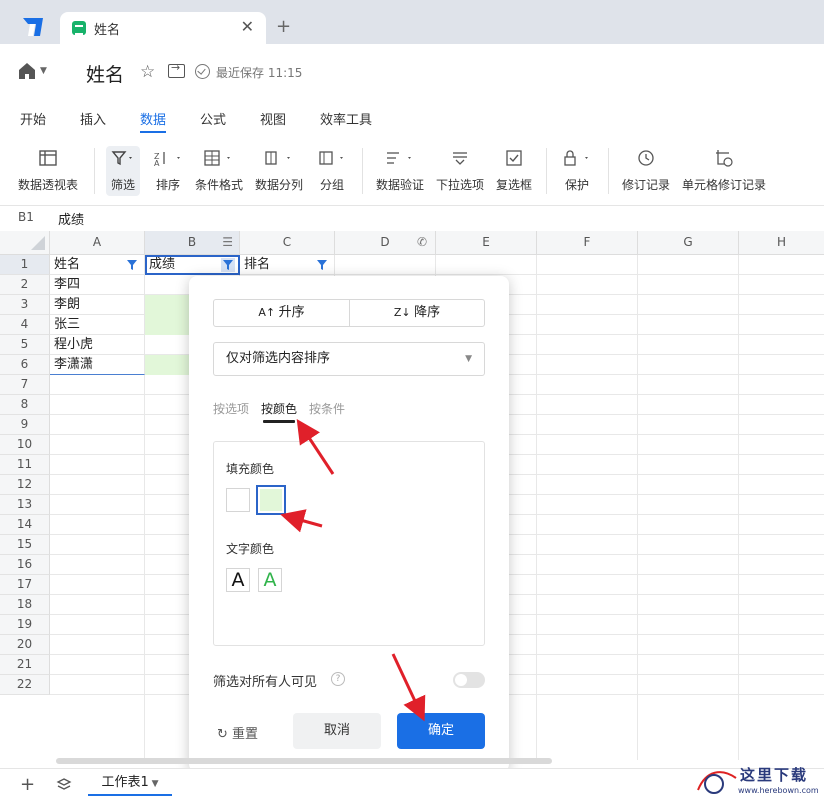 The image size is (824, 800). What do you see at coordinates (514, 172) in the screenshot?
I see `checkbox-button: 复选框` at bounding box center [514, 172].